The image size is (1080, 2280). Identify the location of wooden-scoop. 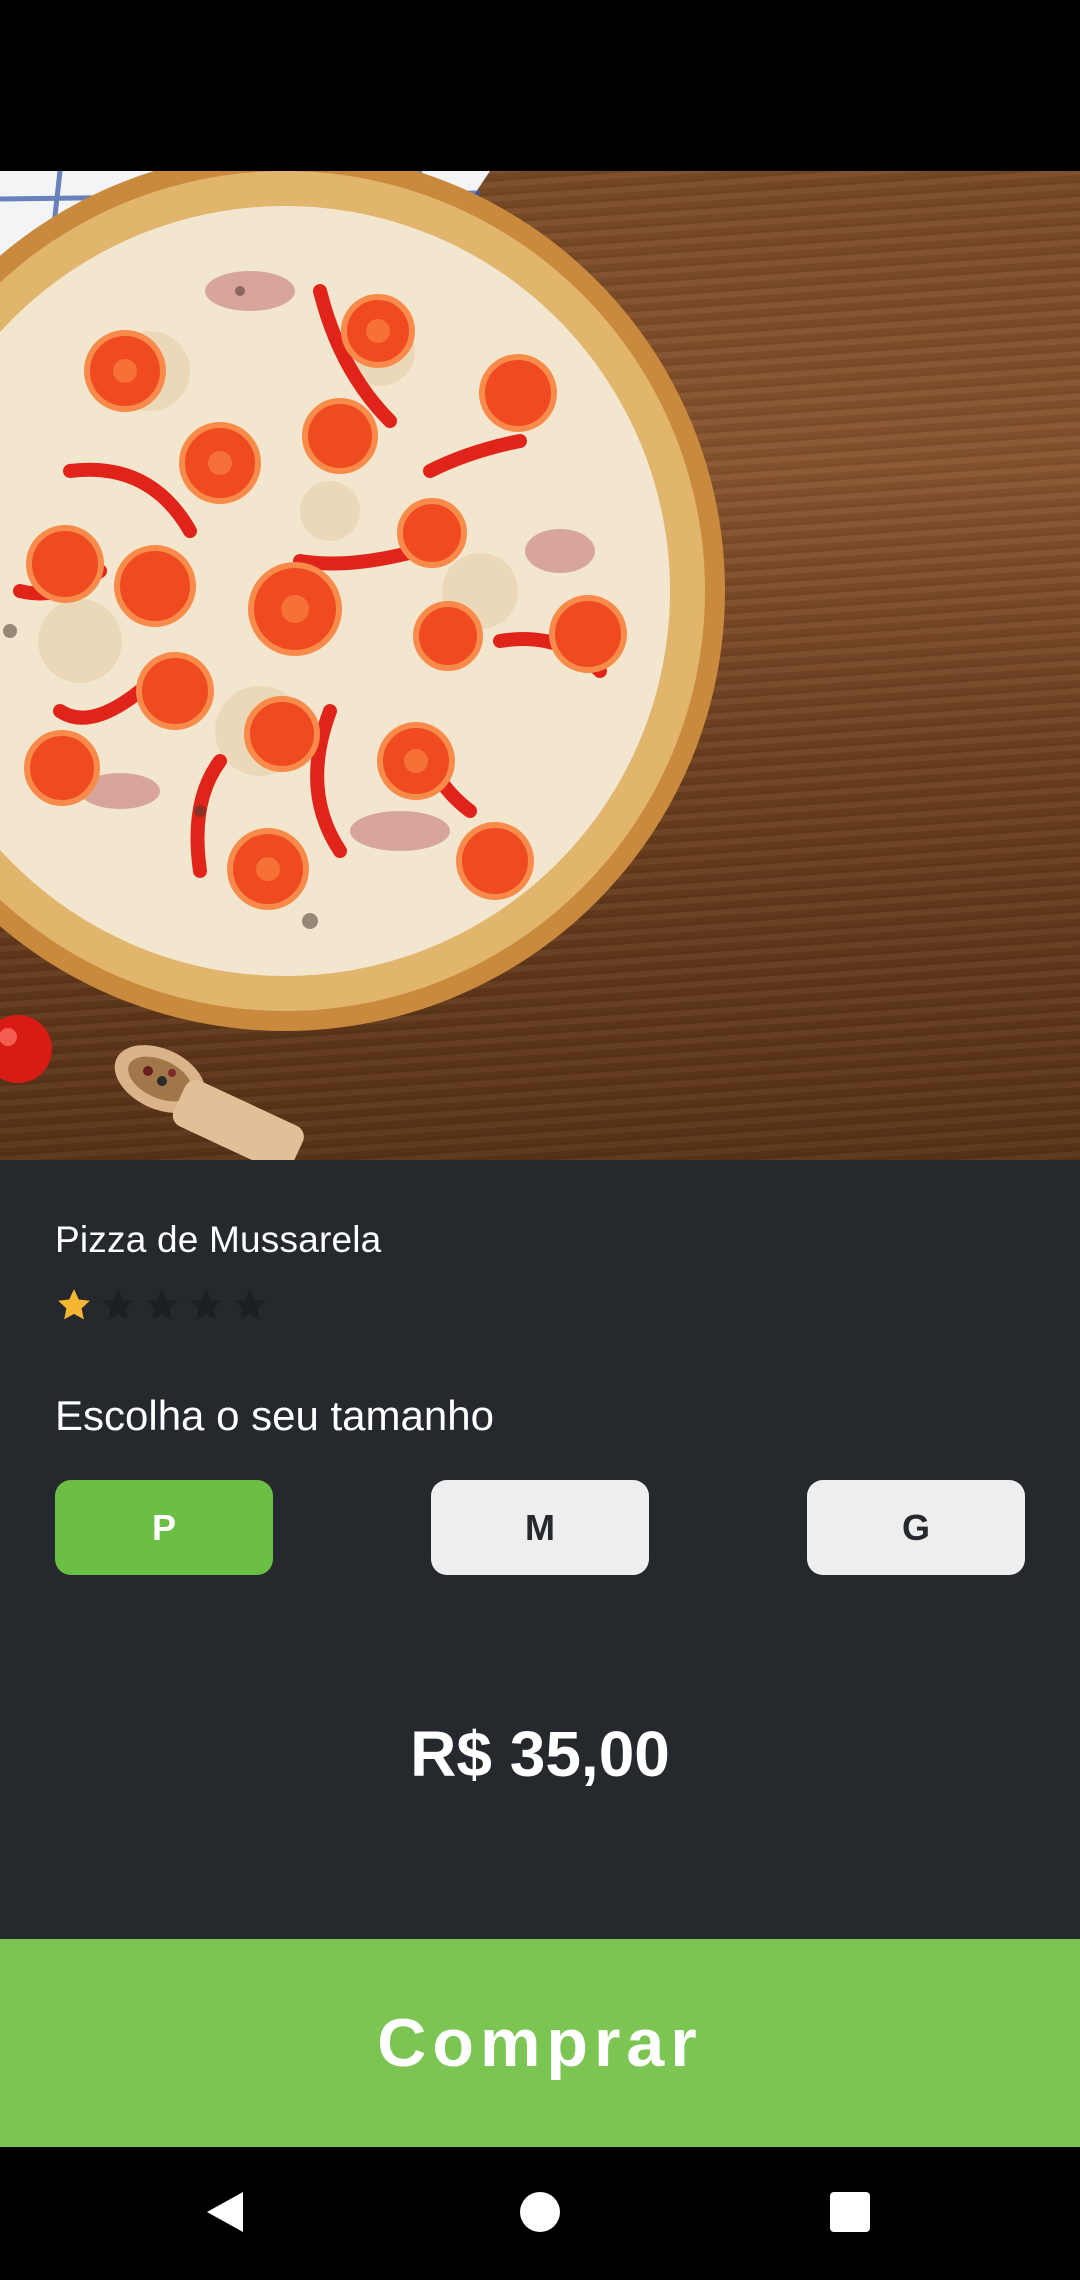
(209, 1102).